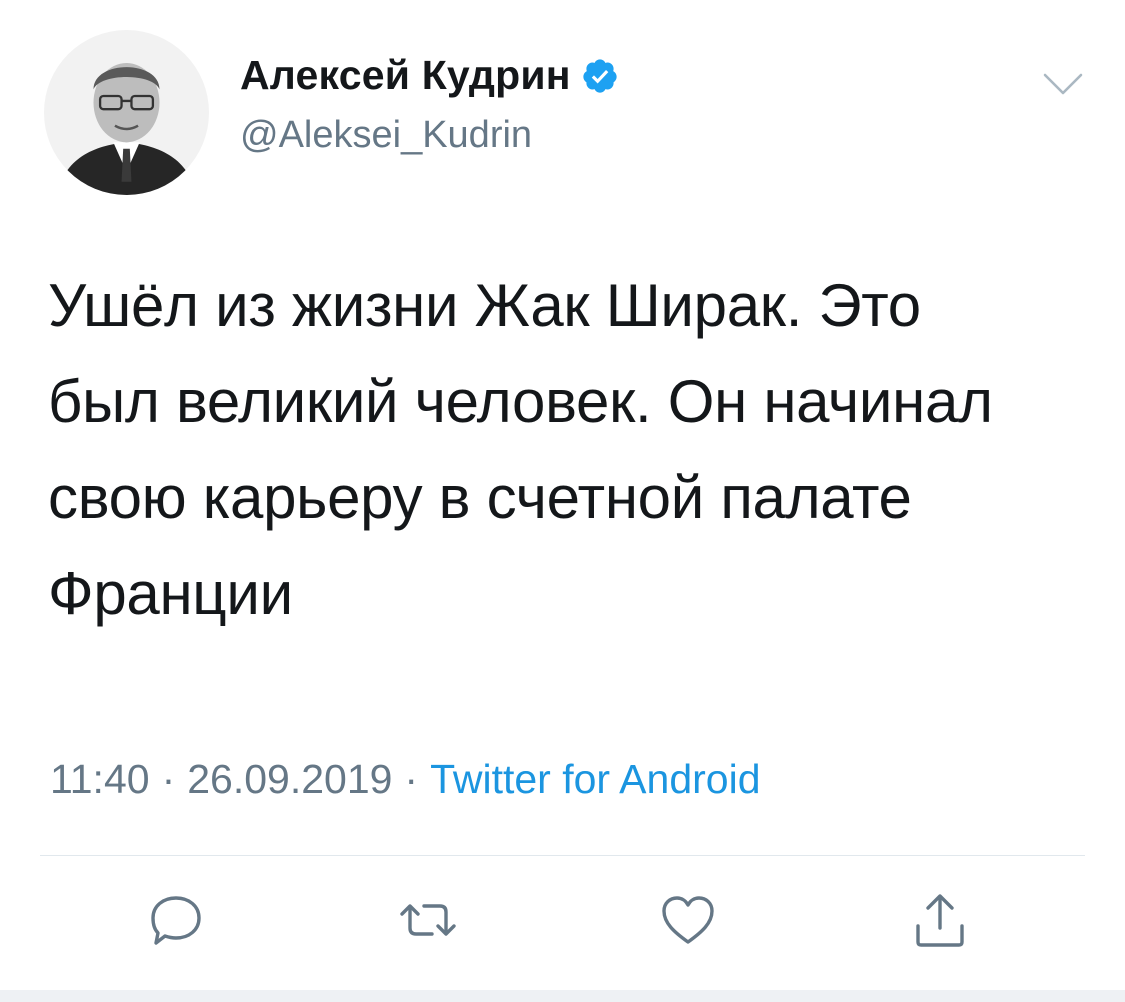 The height and width of the screenshot is (1002, 1125). I want to click on tweet-time: 11:40, so click(100, 779).